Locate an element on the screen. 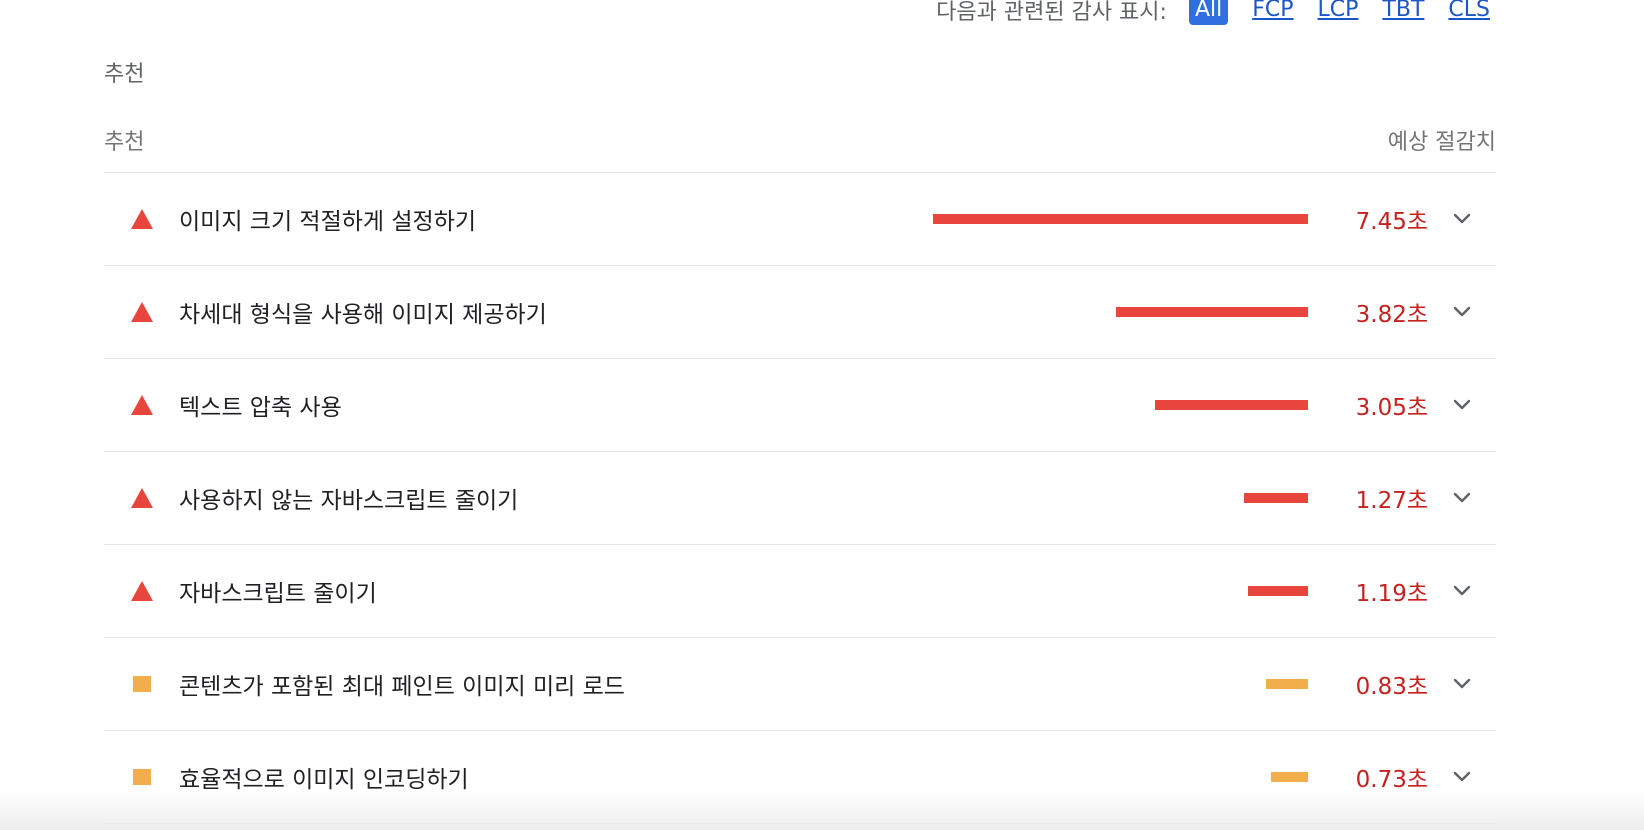  filter-label: 다음과 관련된 감사 표시: is located at coordinates (1051, 12).